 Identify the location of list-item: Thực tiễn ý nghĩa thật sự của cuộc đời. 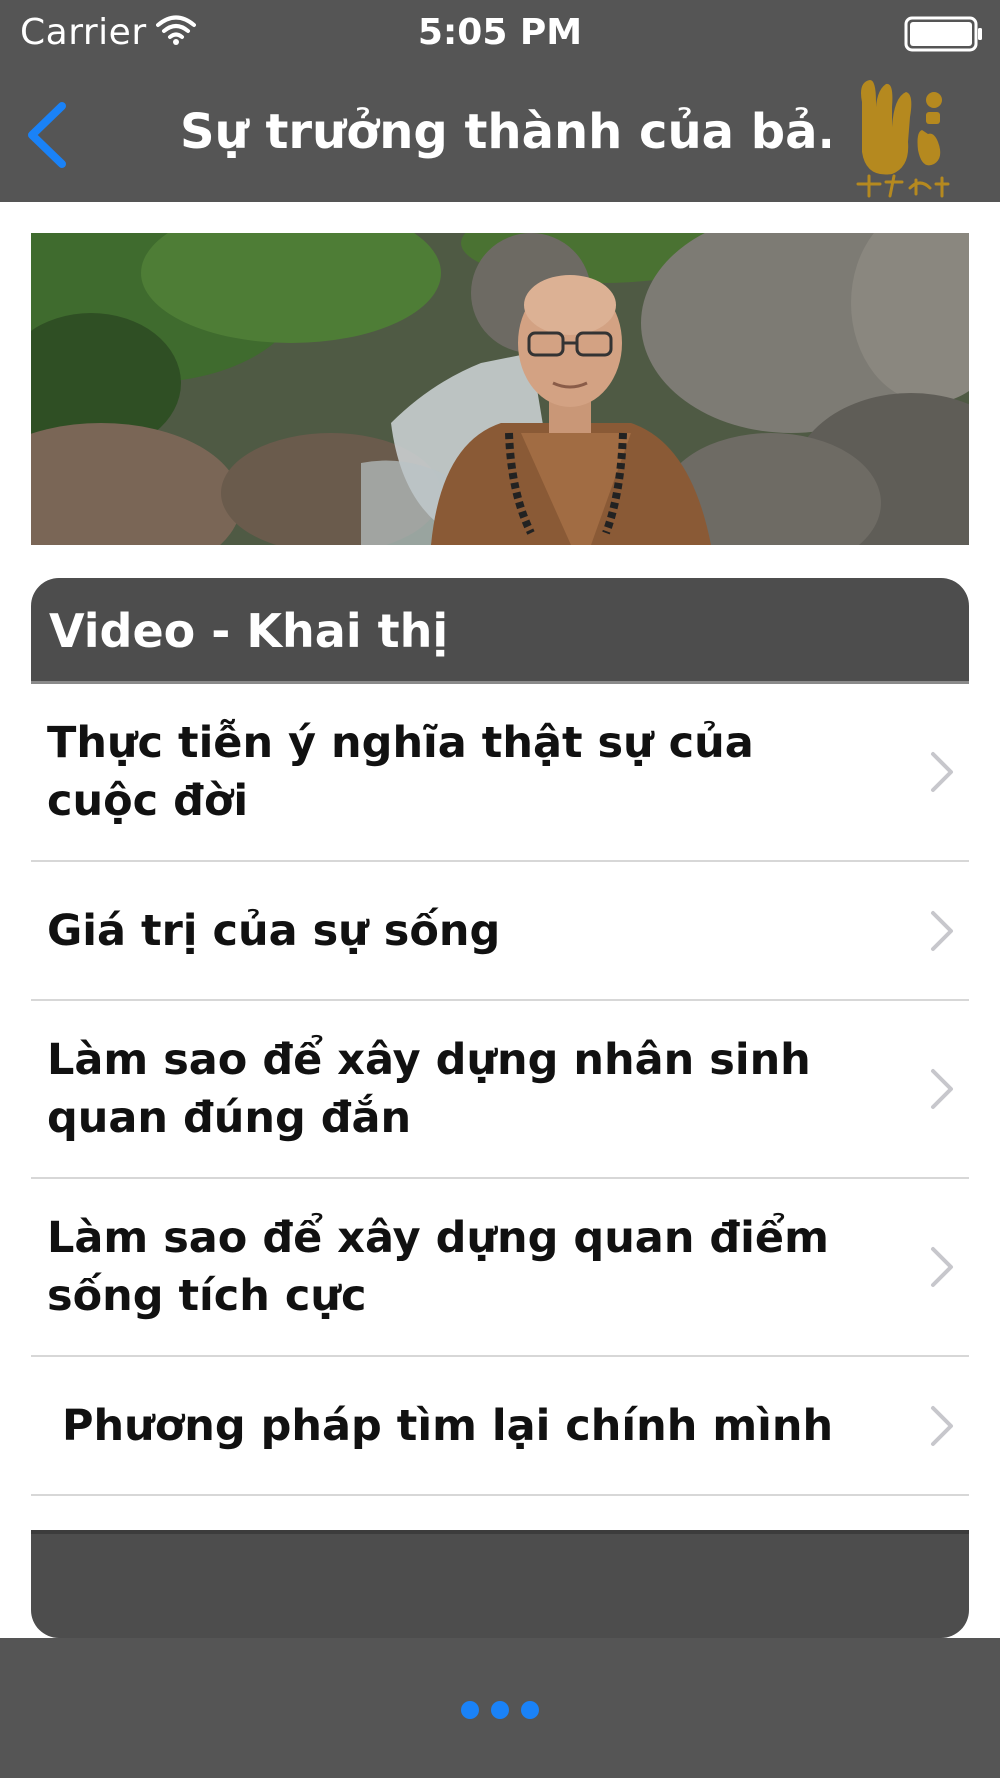
(500, 773).